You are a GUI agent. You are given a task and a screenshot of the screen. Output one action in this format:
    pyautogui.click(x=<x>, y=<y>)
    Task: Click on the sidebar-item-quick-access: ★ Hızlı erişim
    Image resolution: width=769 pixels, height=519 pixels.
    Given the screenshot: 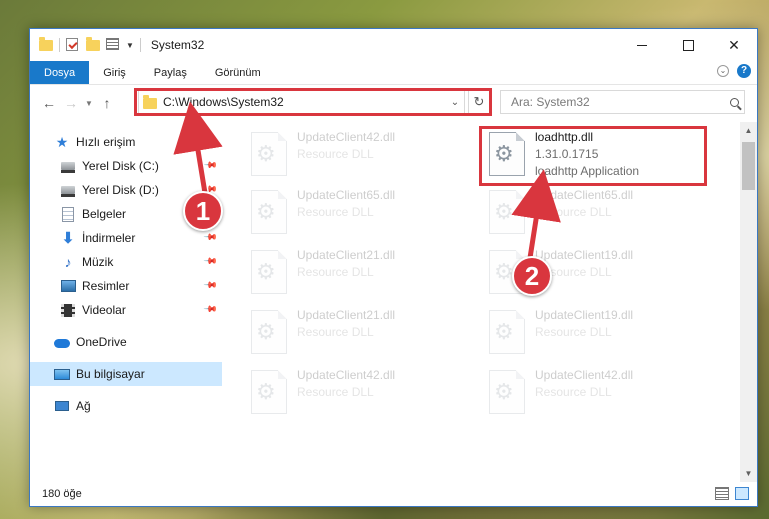 What is the action you would take?
    pyautogui.click(x=126, y=142)
    